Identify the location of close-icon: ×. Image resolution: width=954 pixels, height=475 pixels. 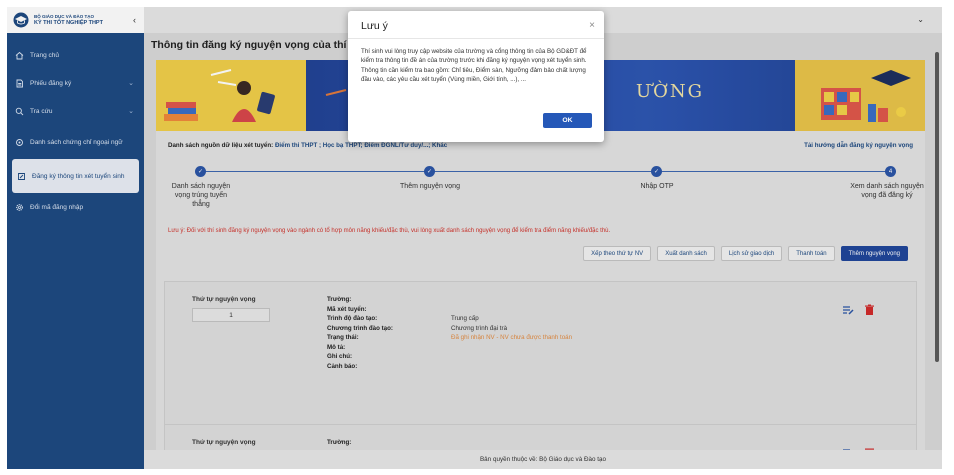
(592, 25).